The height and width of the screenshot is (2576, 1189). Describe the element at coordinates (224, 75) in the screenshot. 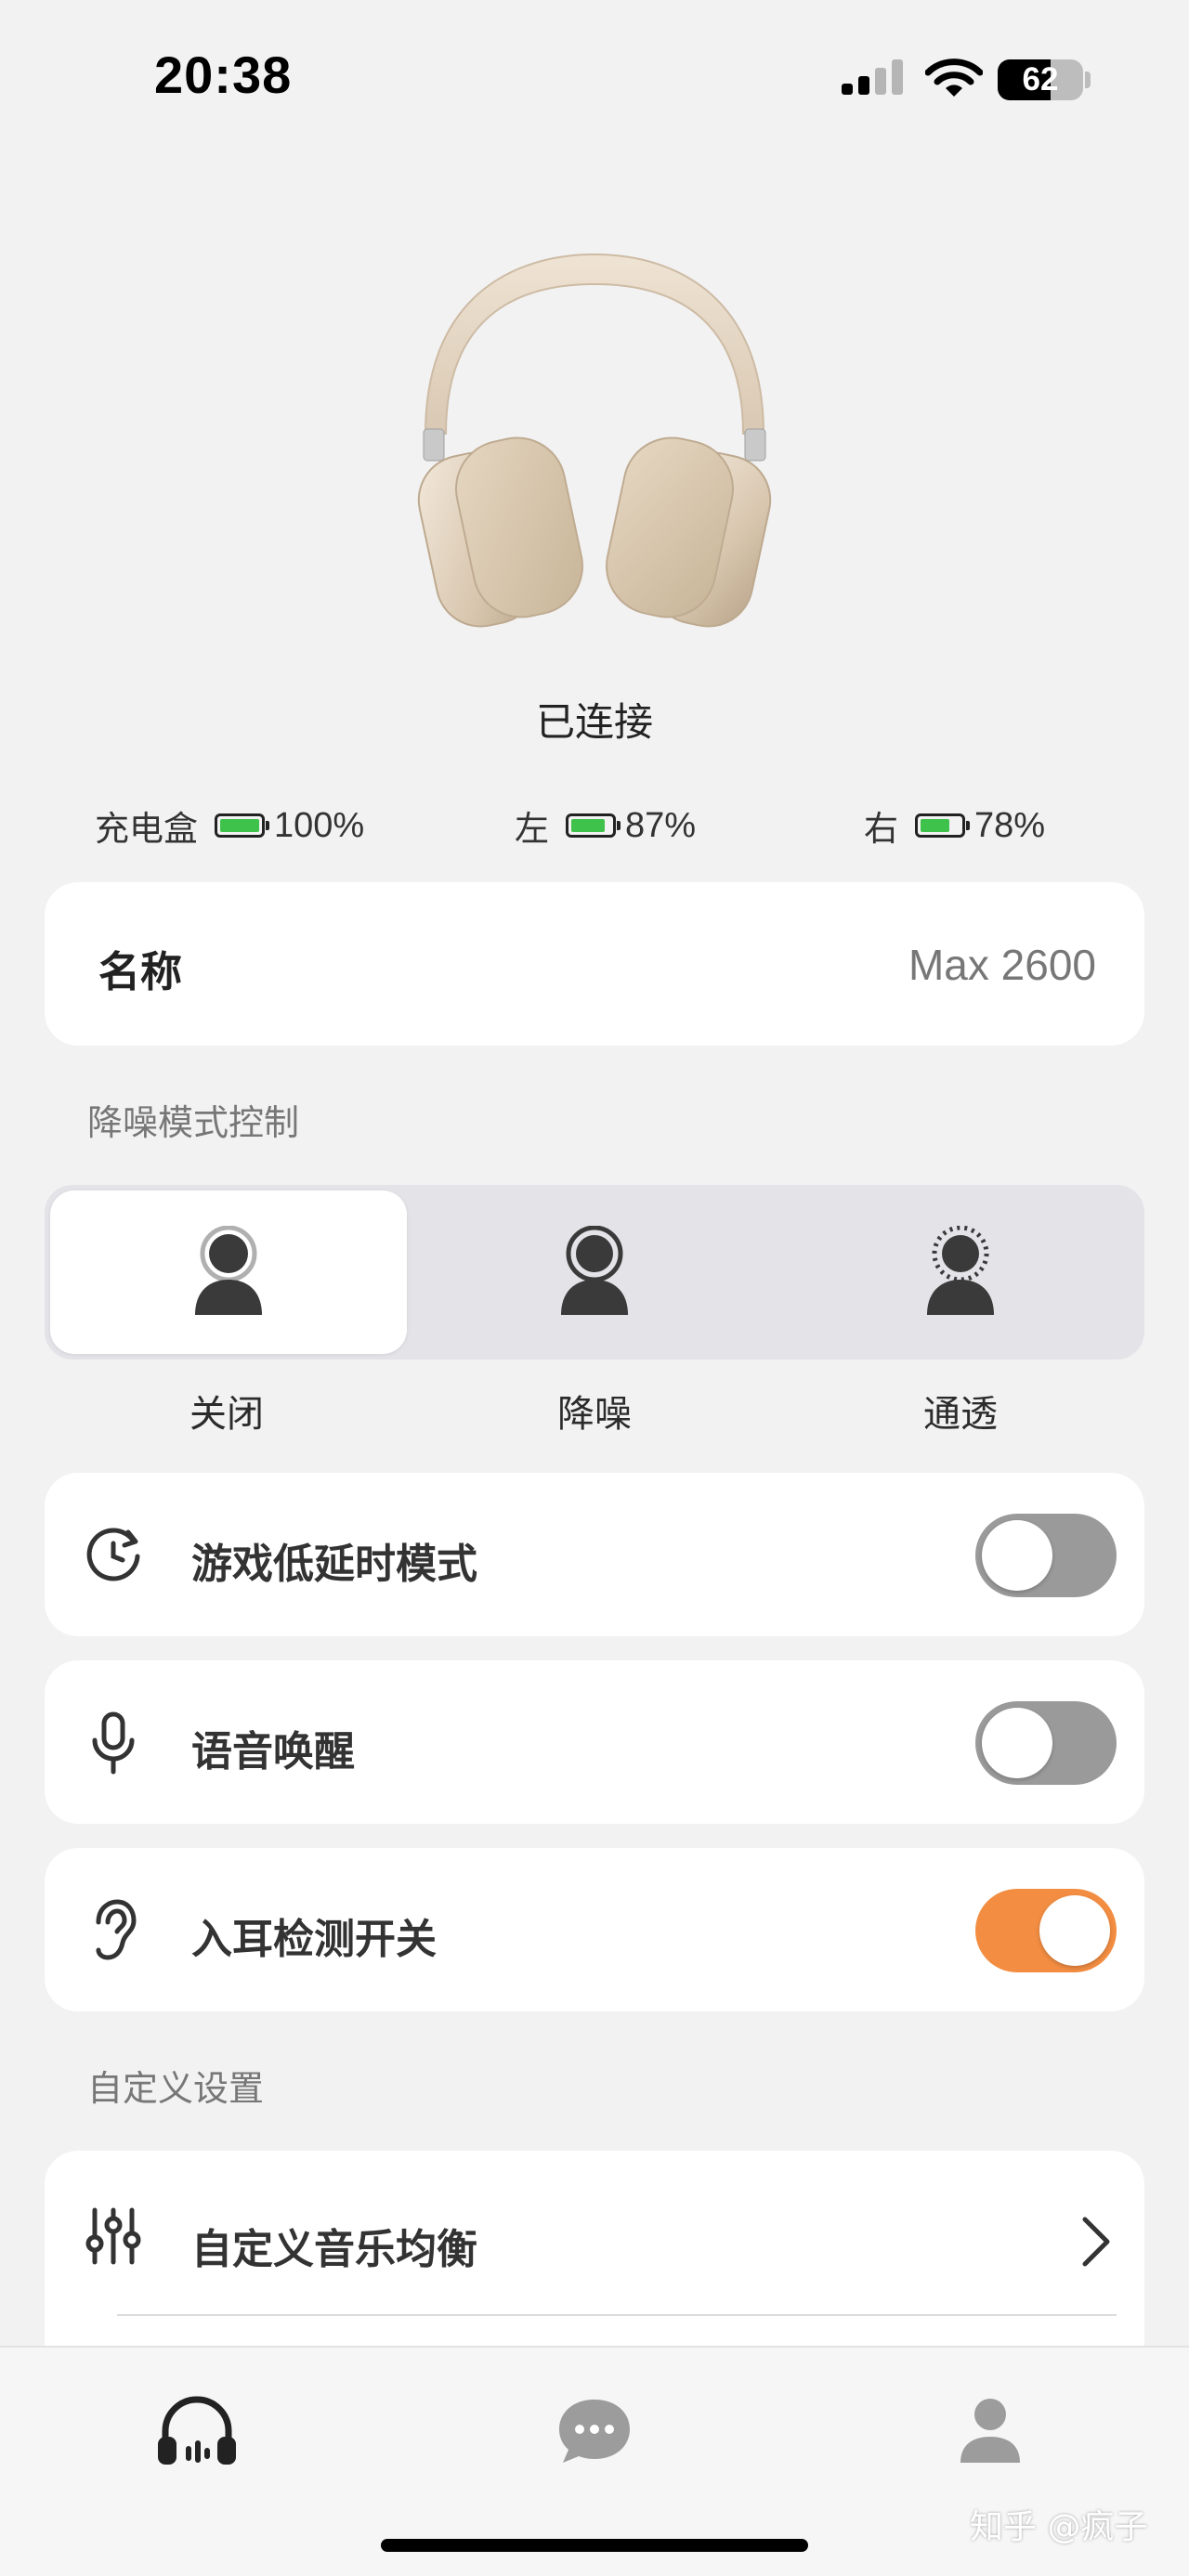

I see `status-time: 20:38` at that location.